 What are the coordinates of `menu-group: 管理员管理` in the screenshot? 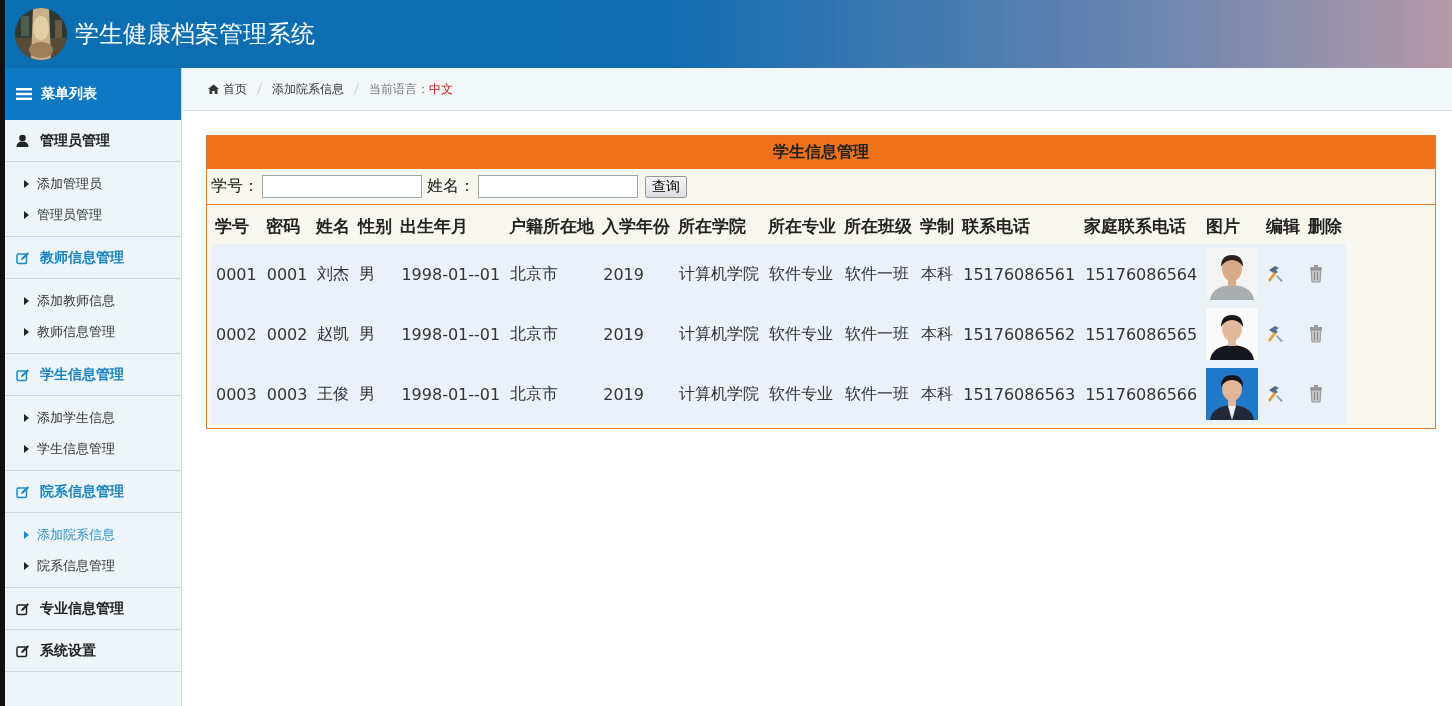 It's located at (93, 141).